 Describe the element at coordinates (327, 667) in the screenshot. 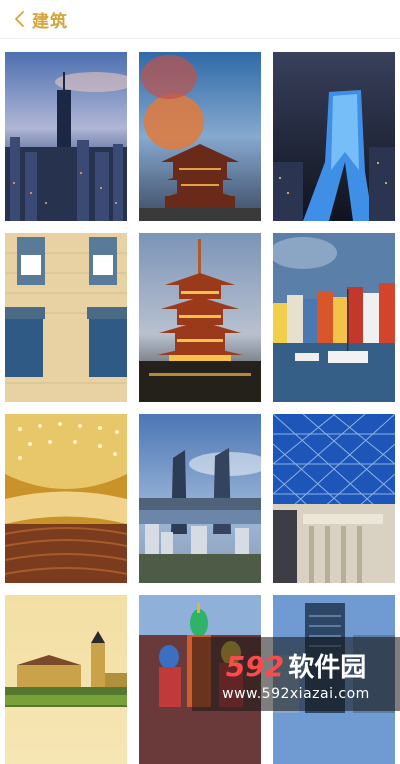

I see `watermark-brand: 软件园` at that location.